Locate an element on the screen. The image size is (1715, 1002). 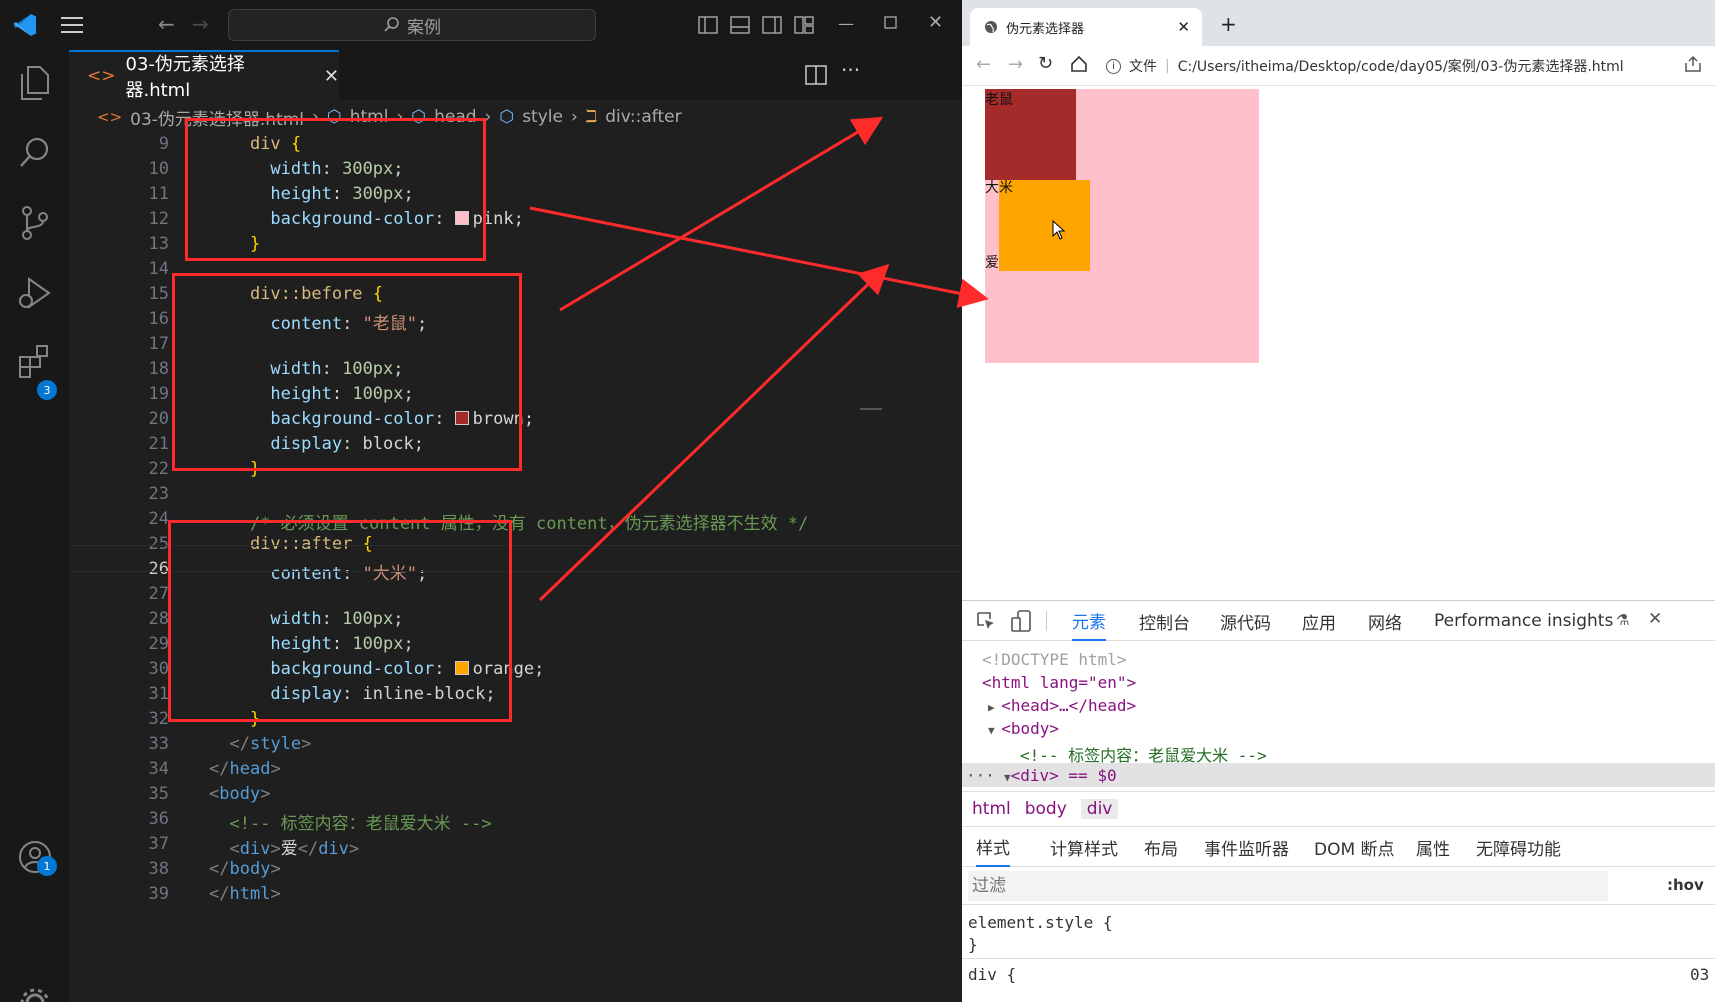
arrow-before-to-brown is located at coordinates (721, 214).